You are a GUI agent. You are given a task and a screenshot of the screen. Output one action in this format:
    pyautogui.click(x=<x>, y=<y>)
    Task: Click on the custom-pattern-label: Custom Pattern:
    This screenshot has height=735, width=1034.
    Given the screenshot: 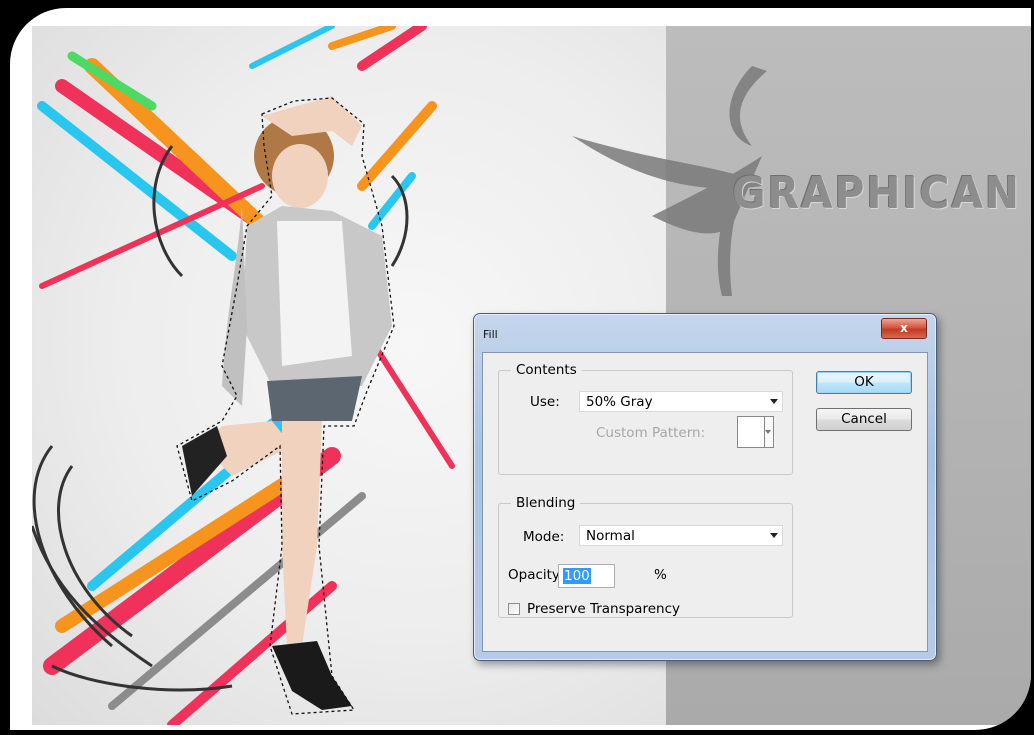 What is the action you would take?
    pyautogui.click(x=651, y=433)
    